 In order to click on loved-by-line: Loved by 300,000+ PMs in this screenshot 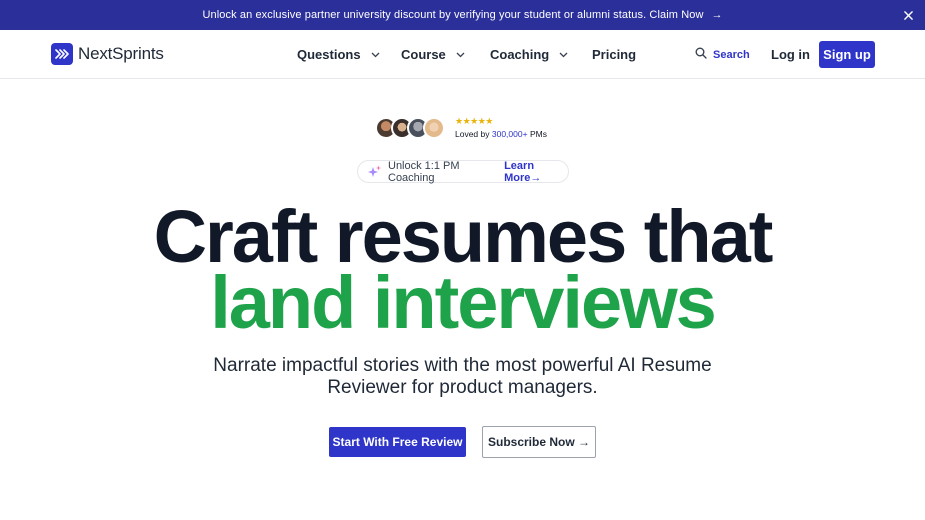, I will do `click(501, 134)`.